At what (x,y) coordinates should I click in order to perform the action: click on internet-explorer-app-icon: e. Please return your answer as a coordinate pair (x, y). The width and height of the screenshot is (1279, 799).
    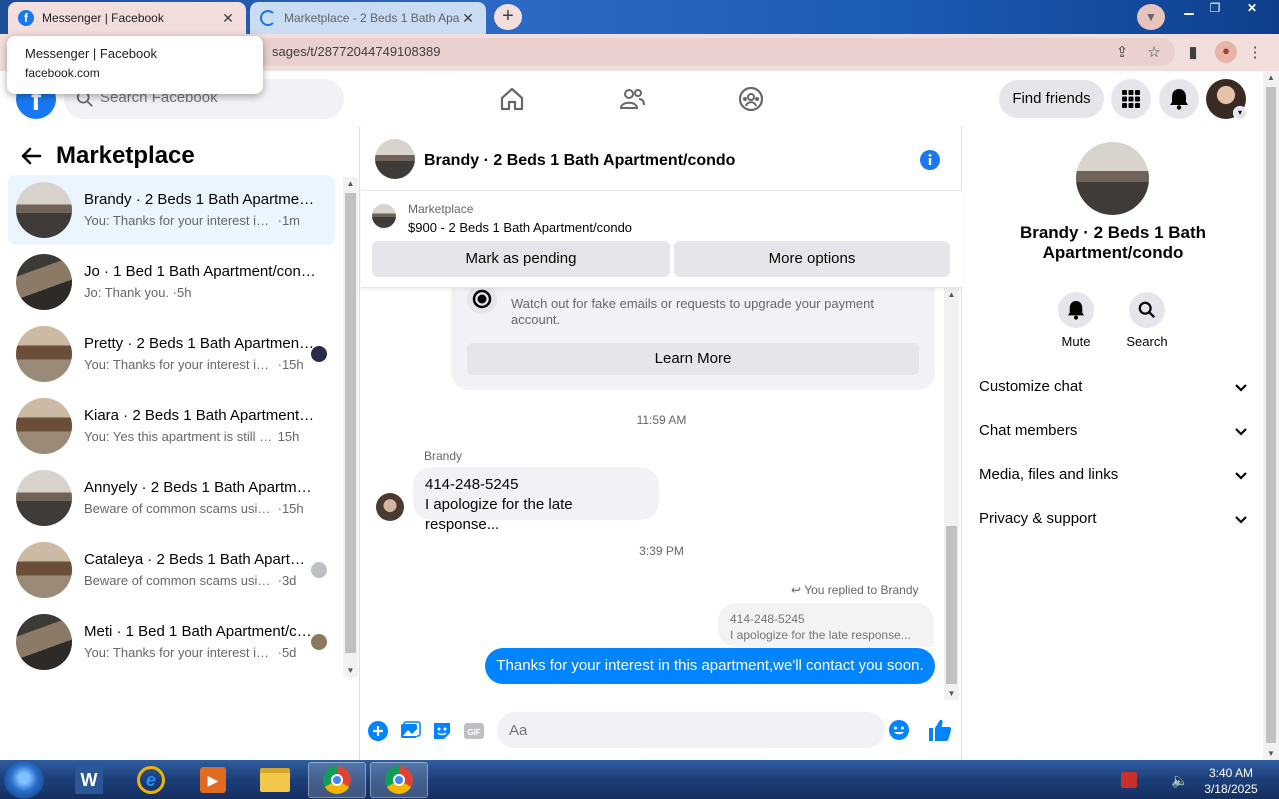
    Looking at the image, I should click on (151, 780).